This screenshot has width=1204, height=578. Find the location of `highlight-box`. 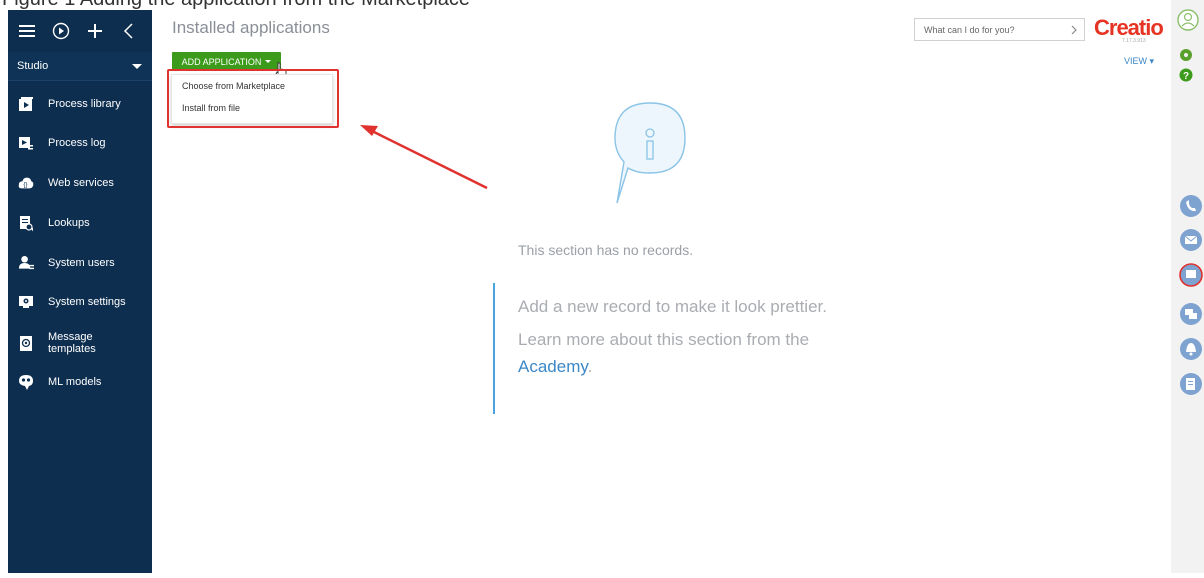

highlight-box is located at coordinates (253, 98).